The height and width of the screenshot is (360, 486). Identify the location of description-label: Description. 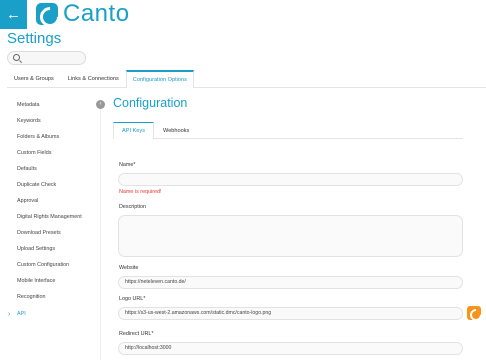
(132, 207).